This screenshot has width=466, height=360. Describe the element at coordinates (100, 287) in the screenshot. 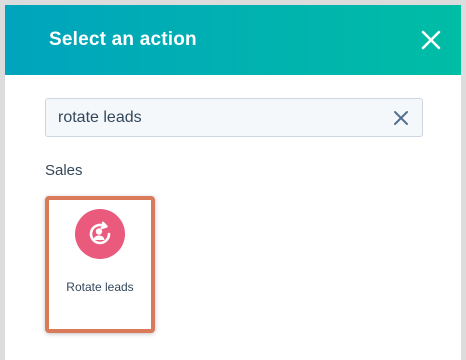

I see `action-label-rotate-leads: Rotate leads` at that location.